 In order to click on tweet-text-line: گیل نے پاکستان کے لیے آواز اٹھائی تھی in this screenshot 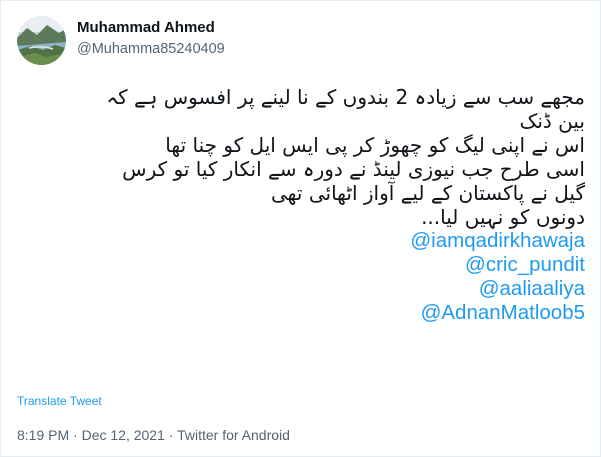, I will do `click(428, 193)`.